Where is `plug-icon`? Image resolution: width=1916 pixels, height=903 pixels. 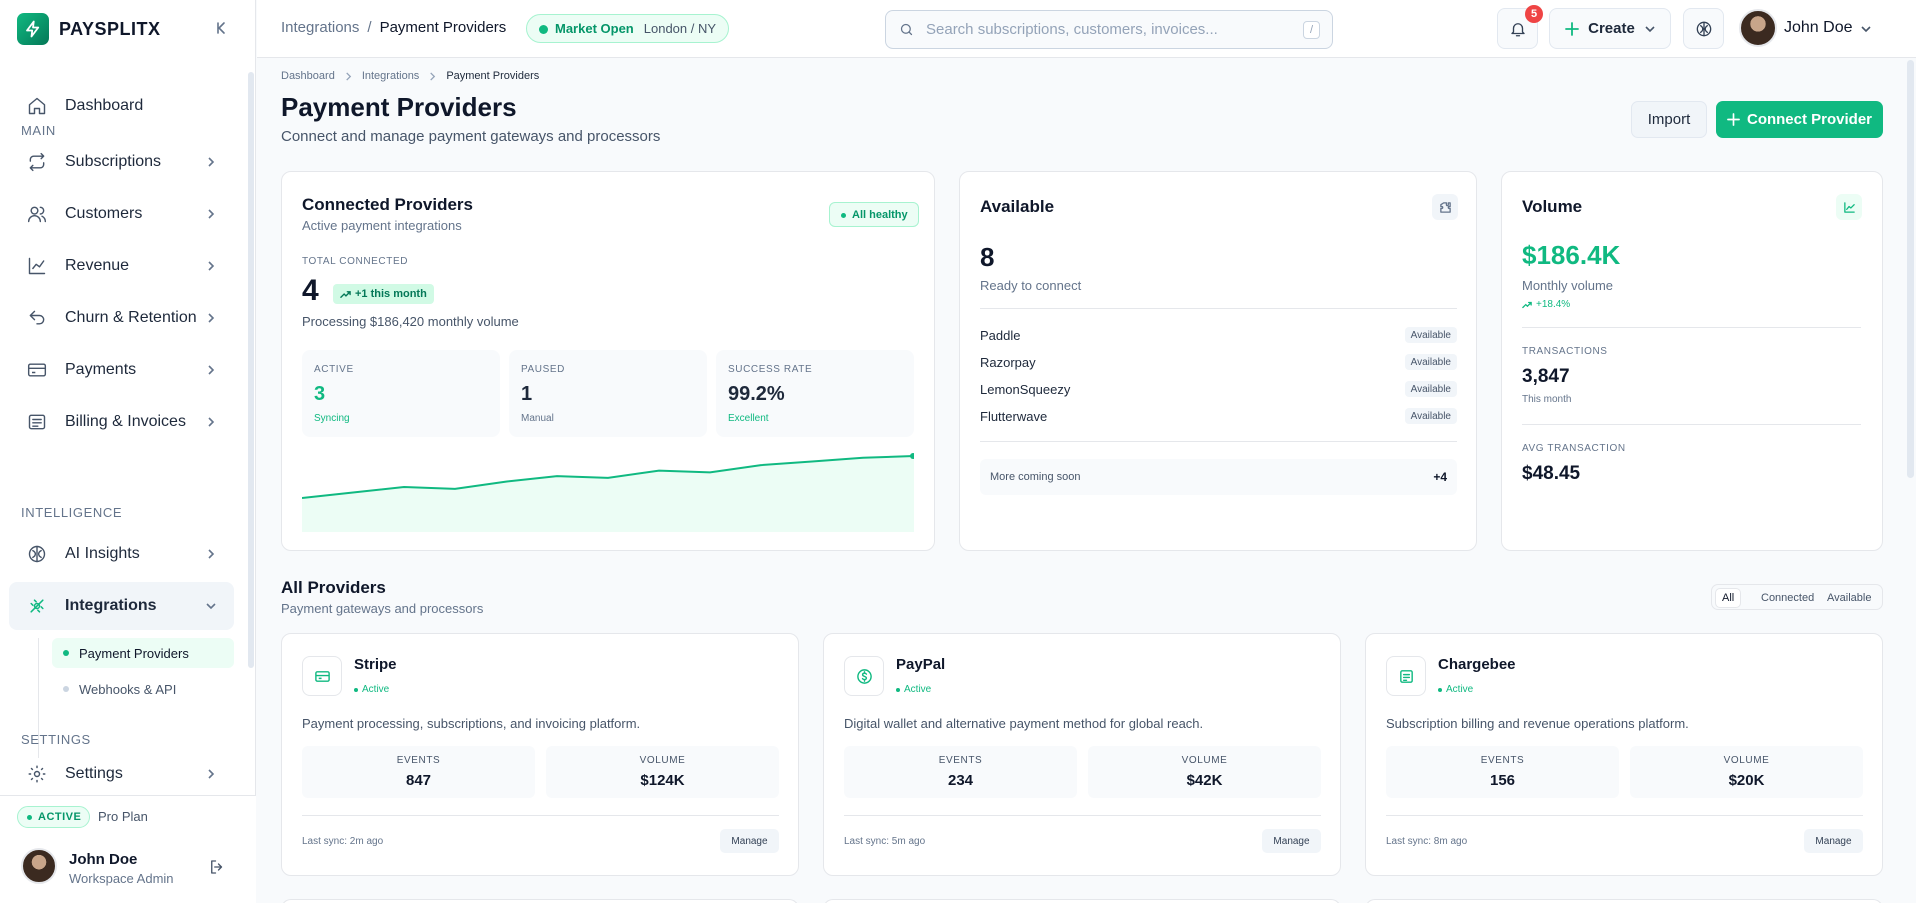
plug-icon is located at coordinates (37, 606).